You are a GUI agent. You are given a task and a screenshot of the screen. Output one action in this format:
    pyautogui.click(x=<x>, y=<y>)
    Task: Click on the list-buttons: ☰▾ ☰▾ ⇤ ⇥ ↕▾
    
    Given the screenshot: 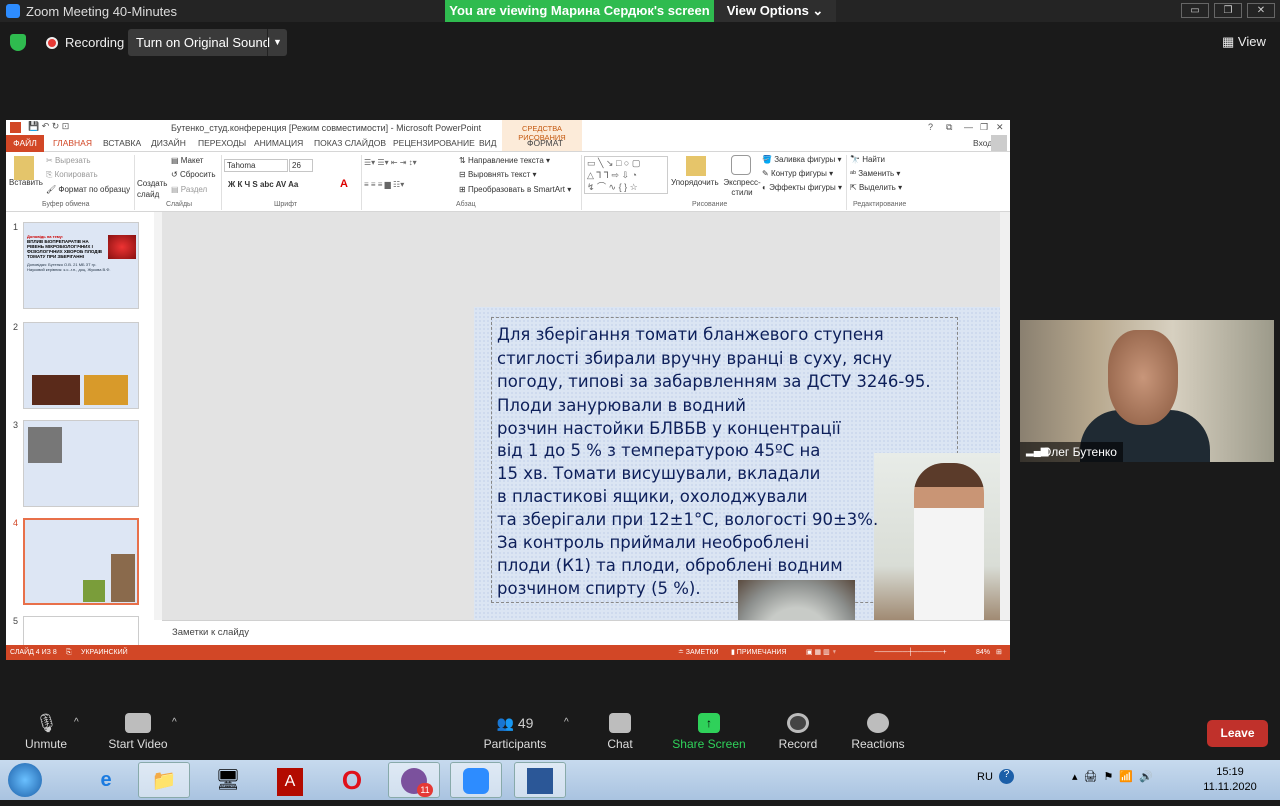 What is the action you would take?
    pyautogui.click(x=390, y=162)
    